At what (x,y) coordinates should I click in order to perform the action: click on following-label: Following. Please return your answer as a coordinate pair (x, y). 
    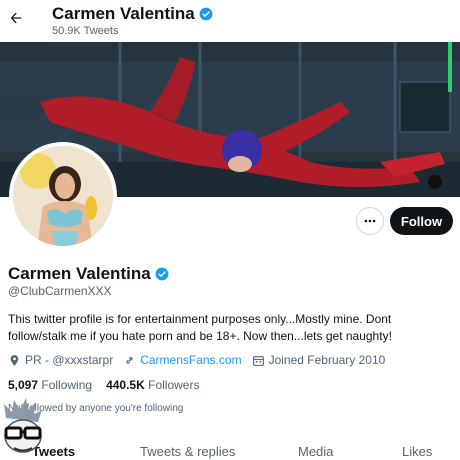
    Looking at the image, I should click on (67, 385).